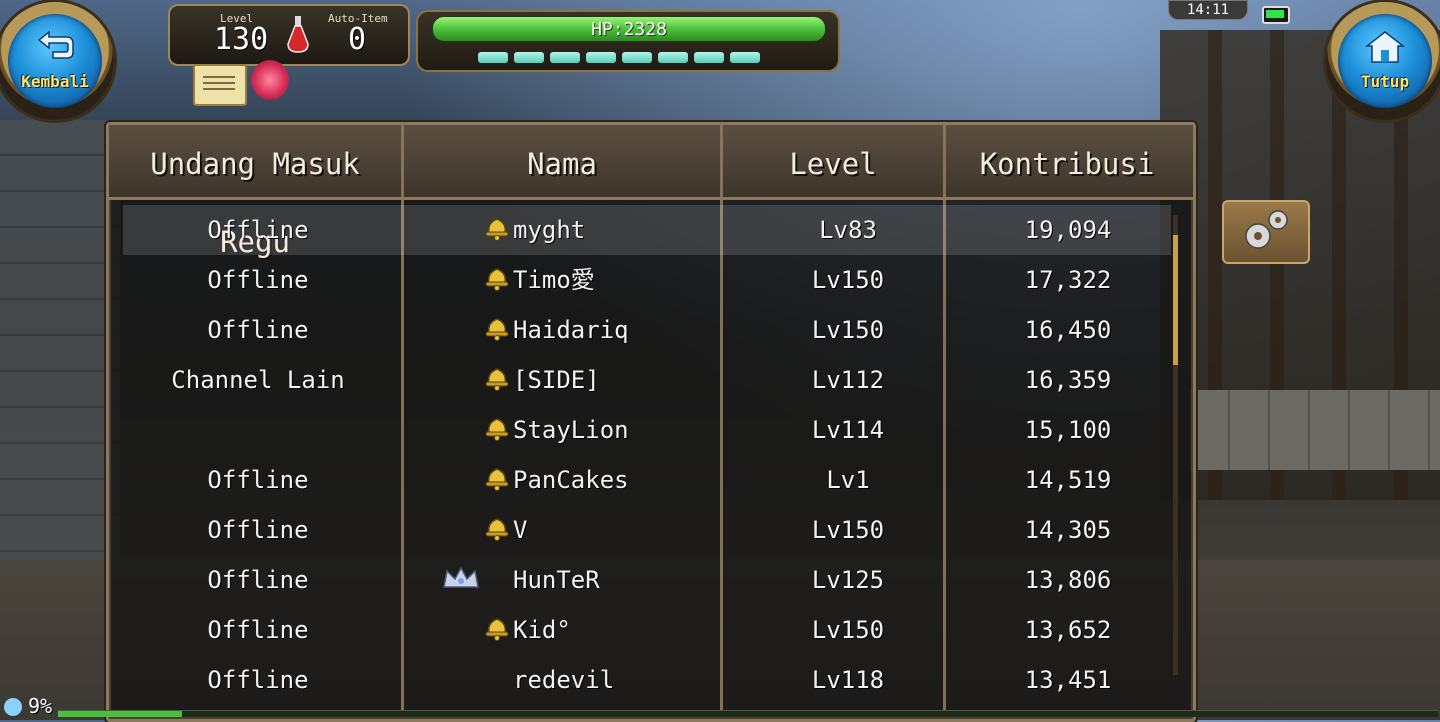  Describe the element at coordinates (833, 161) in the screenshot. I see `header-level: Level` at that location.